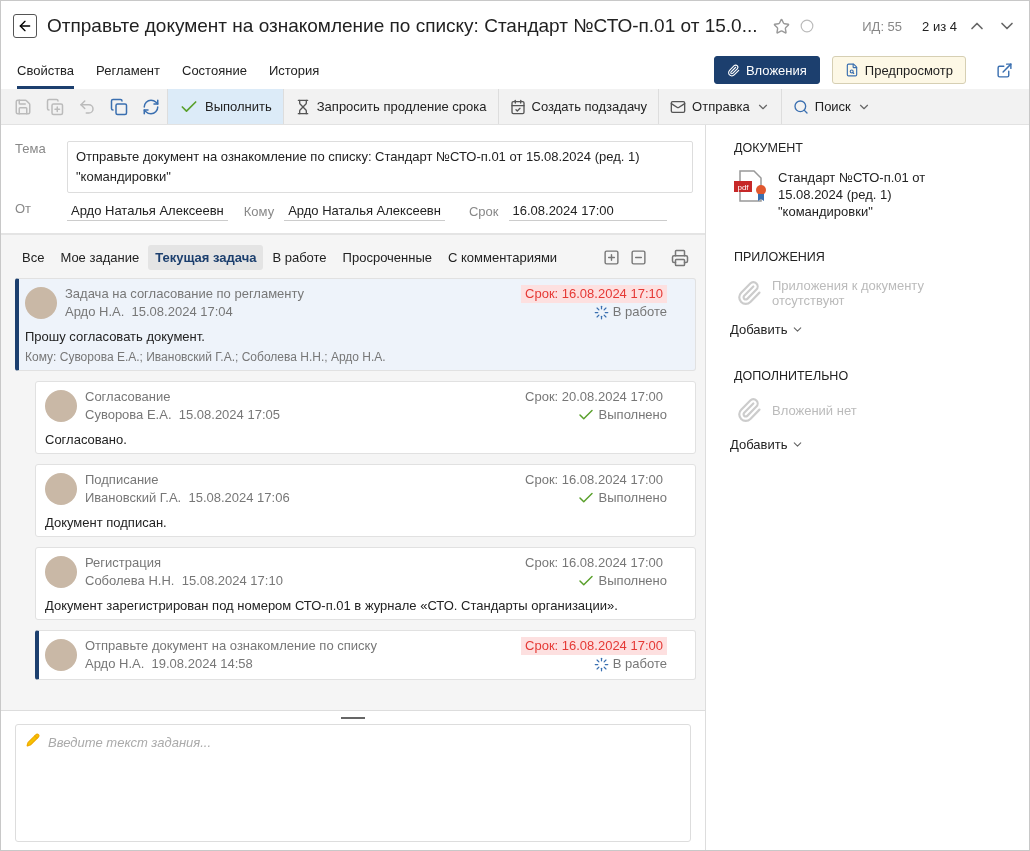  I want to click on filter-tab: С комментариями, so click(503, 257).